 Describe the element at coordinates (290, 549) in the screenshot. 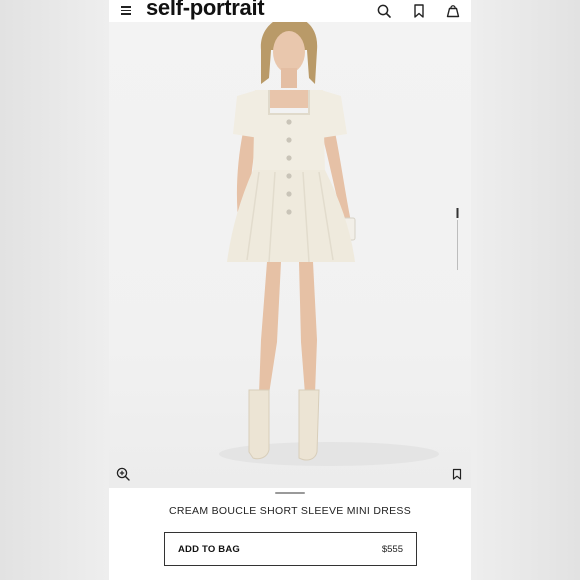

I see `add-to-bag-button: ADD TO BAG $555` at that location.